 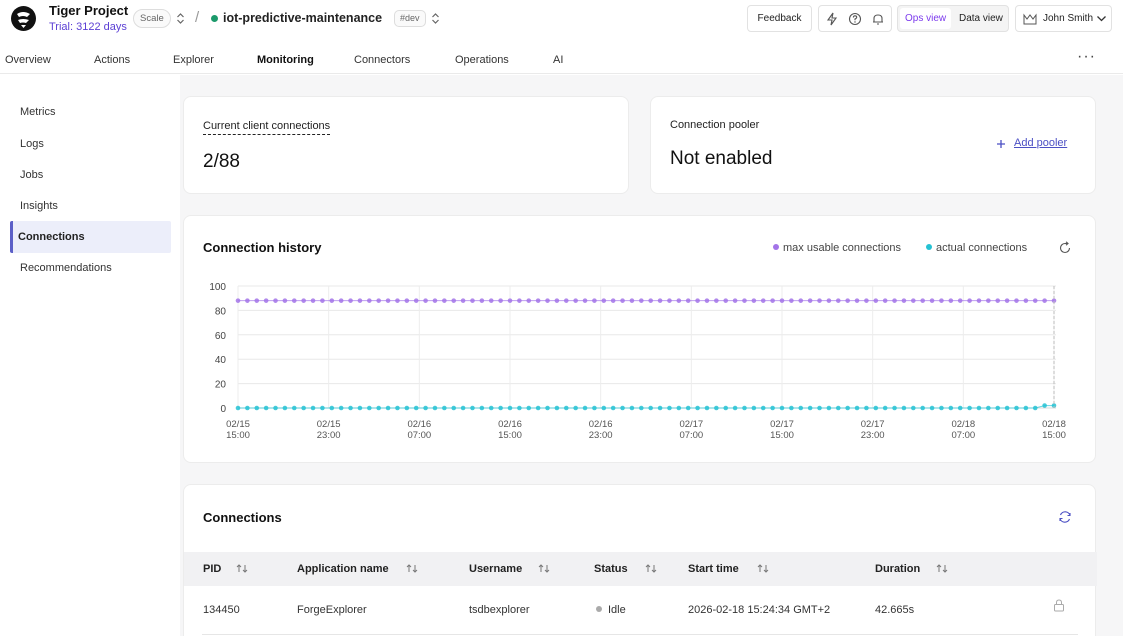 I want to click on tab-connectors: Connectors, so click(x=382, y=60).